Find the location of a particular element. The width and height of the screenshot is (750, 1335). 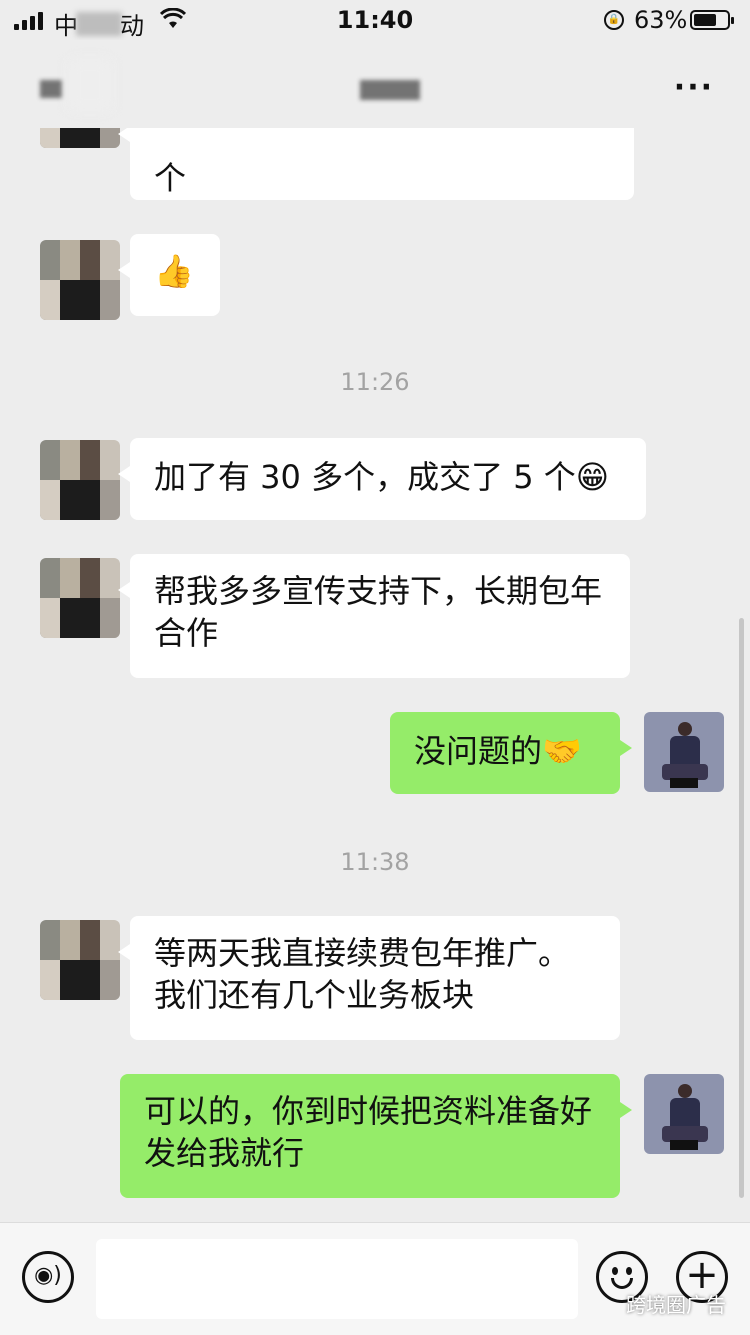

message-bubble-outgoing: 没问题的🤝 is located at coordinates (511, 753).